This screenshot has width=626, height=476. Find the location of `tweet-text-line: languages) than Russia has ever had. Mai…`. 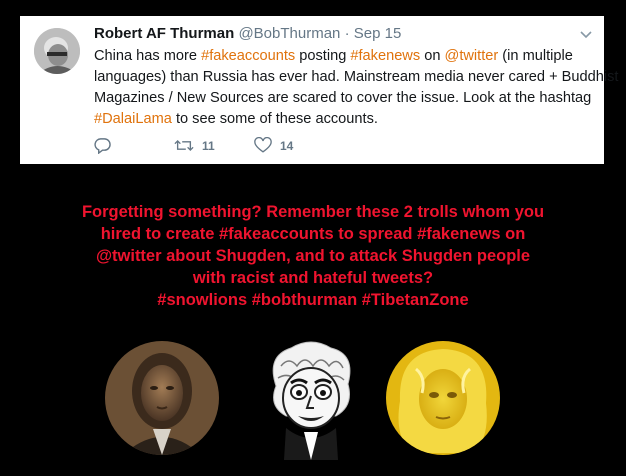

tweet-text-line: languages) than Russia has ever had. Mai… is located at coordinates (356, 77).